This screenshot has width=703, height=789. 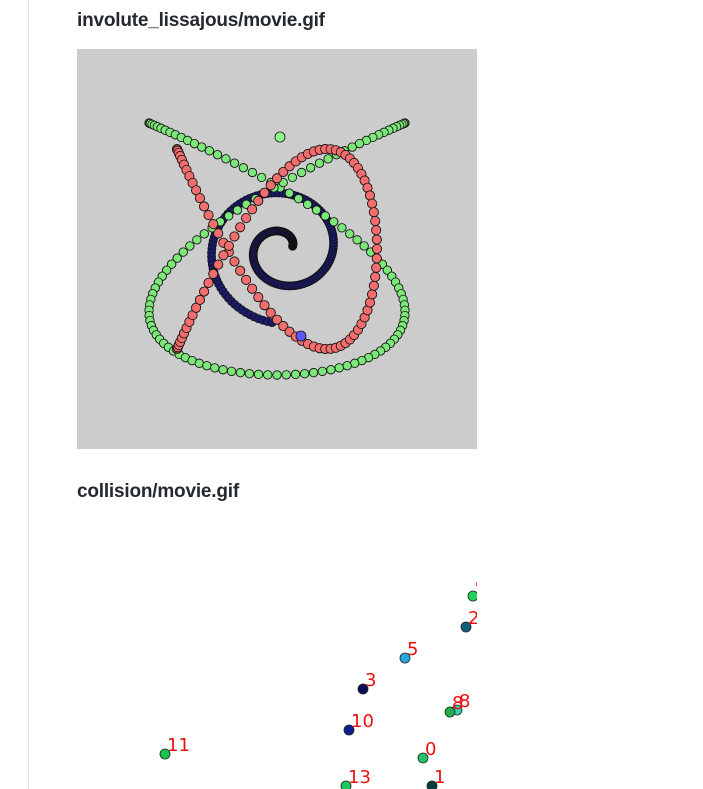 What do you see at coordinates (280, 137) in the screenshot?
I see `tracer-green-dot` at bounding box center [280, 137].